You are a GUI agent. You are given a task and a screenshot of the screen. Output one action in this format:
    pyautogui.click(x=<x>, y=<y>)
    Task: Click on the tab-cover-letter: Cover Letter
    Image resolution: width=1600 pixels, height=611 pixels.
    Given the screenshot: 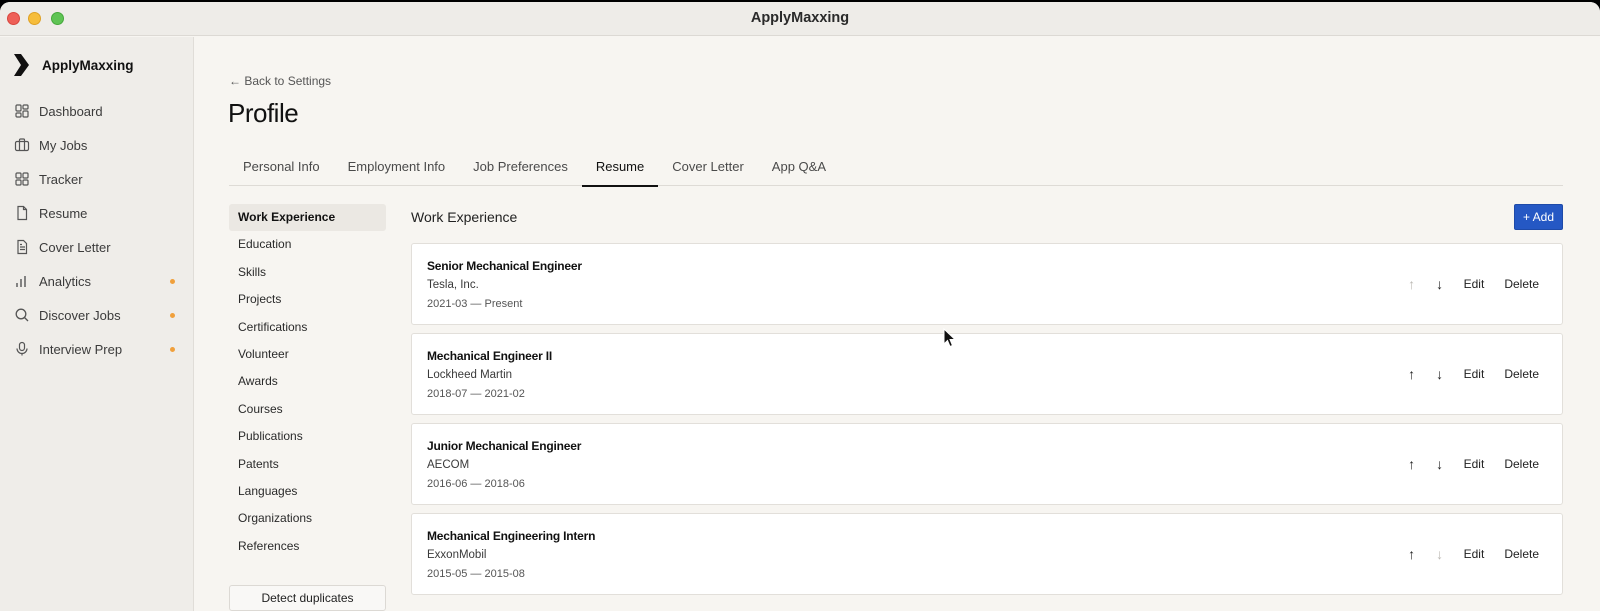 What is the action you would take?
    pyautogui.click(x=708, y=170)
    